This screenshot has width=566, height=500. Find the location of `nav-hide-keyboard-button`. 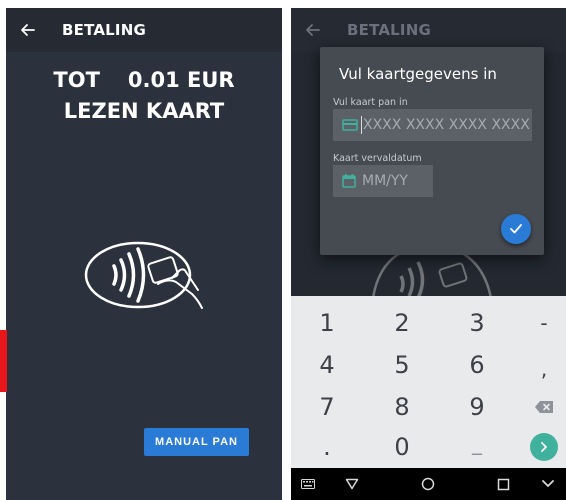

nav-hide-keyboard-button is located at coordinates (548, 484).